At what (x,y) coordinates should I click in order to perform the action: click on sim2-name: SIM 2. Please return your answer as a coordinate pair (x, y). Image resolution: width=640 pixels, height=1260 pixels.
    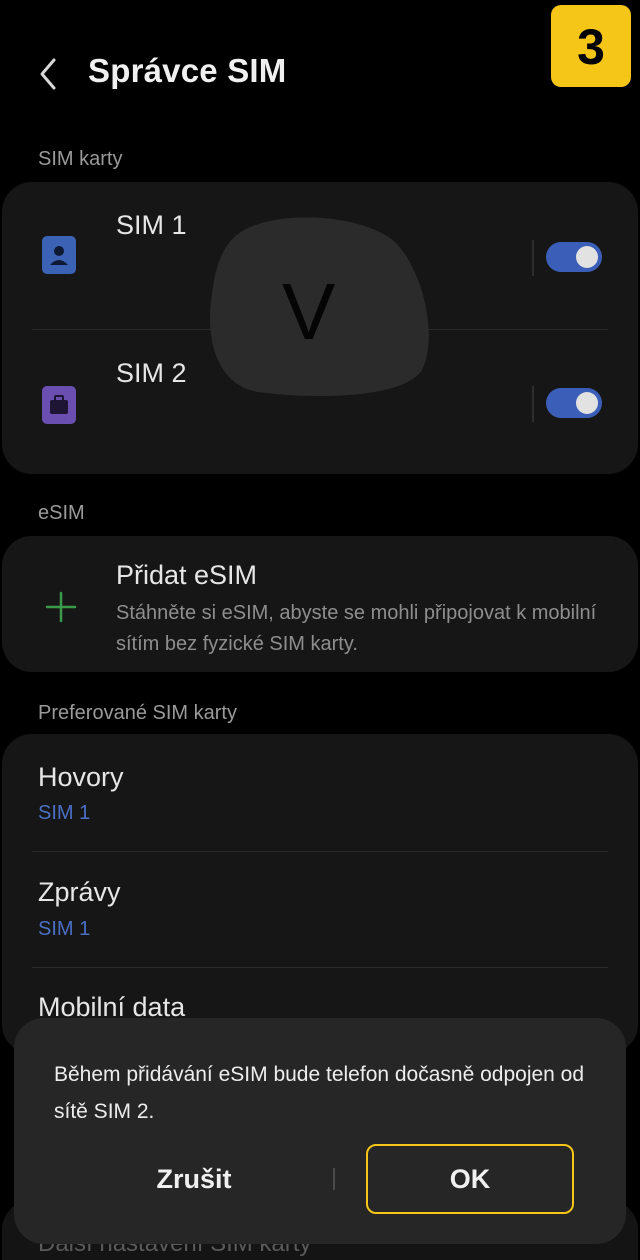
    Looking at the image, I should click on (151, 373).